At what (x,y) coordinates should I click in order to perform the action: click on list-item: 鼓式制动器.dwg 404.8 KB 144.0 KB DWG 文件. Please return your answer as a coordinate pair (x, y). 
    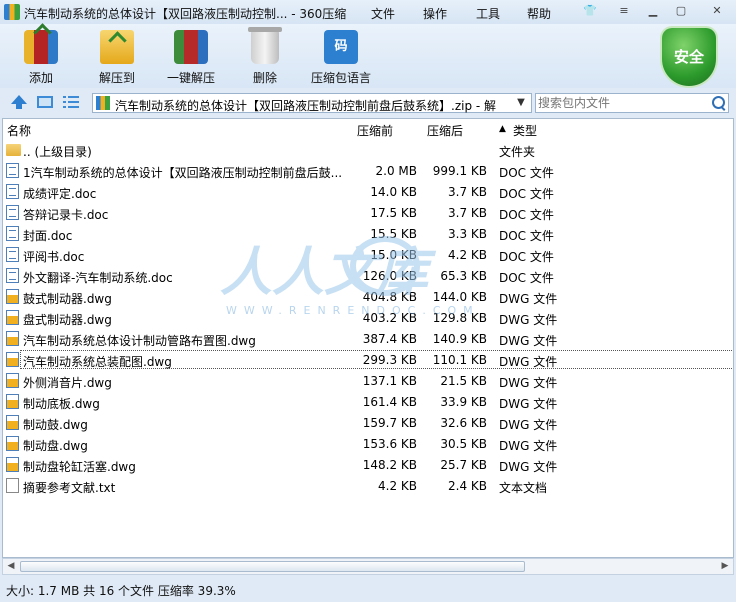
    Looking at the image, I should click on (368, 296).